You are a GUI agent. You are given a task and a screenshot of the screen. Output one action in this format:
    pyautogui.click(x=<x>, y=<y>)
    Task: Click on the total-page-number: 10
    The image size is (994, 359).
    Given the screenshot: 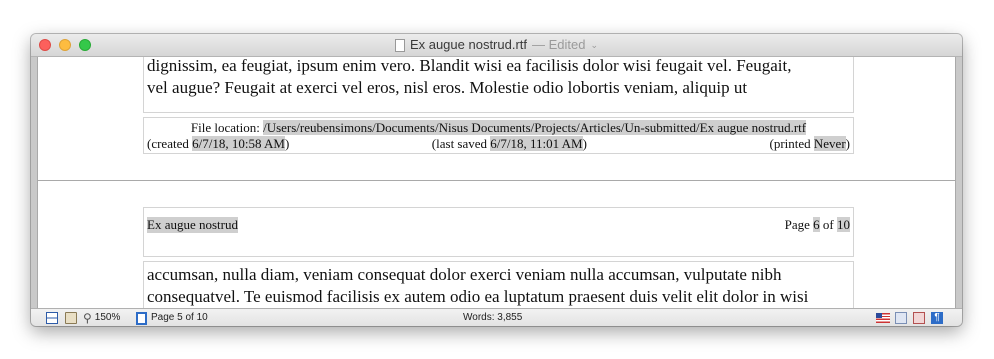 What is the action you would take?
    pyautogui.click(x=843, y=224)
    